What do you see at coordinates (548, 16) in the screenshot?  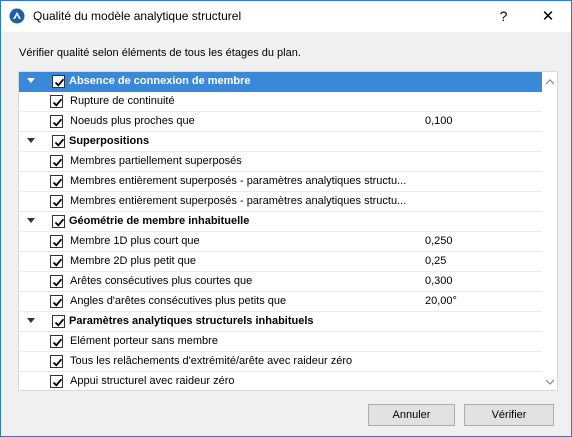 I see `close-button: ✕` at bounding box center [548, 16].